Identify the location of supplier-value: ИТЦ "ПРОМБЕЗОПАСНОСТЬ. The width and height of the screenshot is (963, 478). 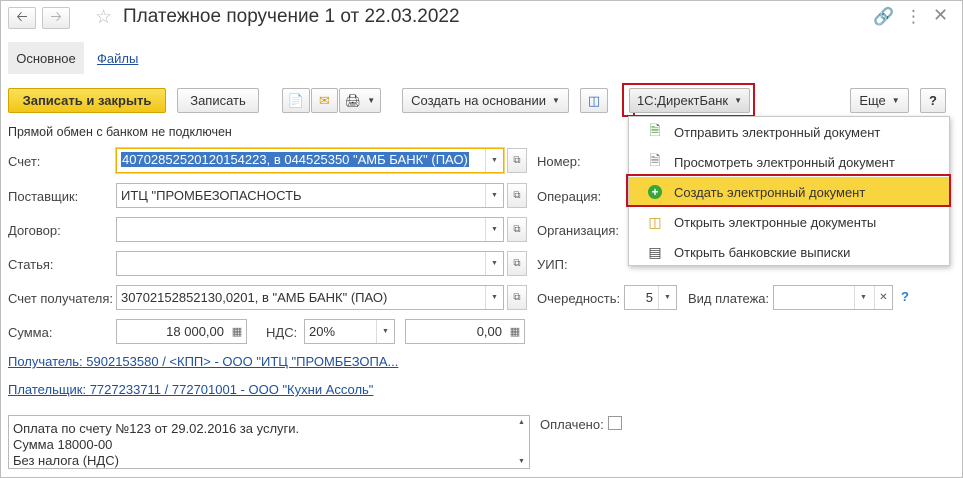
(211, 195).